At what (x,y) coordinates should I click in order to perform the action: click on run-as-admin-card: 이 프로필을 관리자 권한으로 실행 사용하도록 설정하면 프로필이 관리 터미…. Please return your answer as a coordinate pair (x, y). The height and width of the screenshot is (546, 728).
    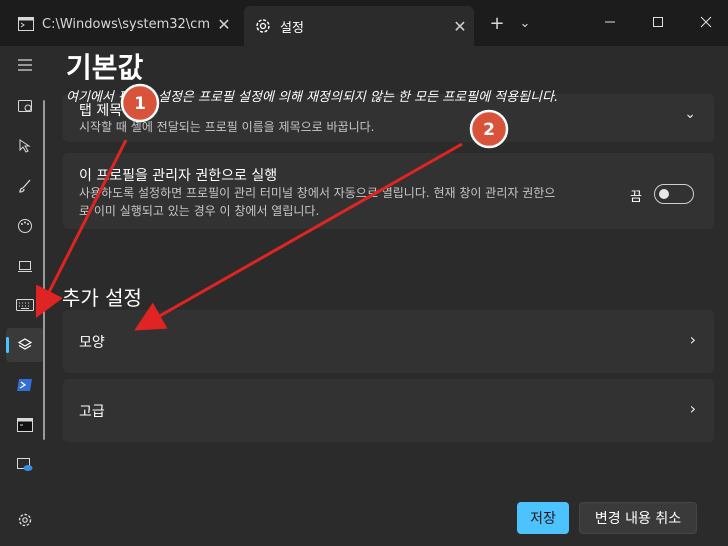
    Looking at the image, I should click on (388, 191).